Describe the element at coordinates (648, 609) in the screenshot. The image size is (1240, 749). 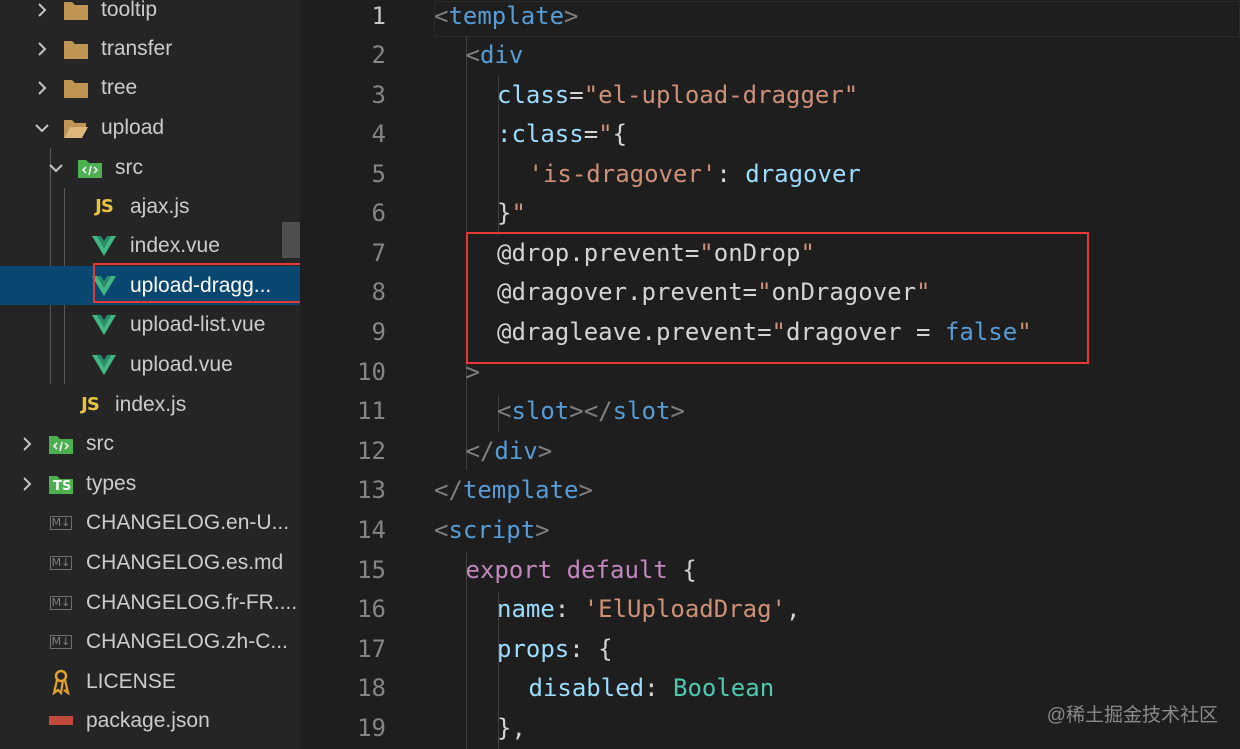
I see `code-line: name: 'ElUploadDrag',` at that location.